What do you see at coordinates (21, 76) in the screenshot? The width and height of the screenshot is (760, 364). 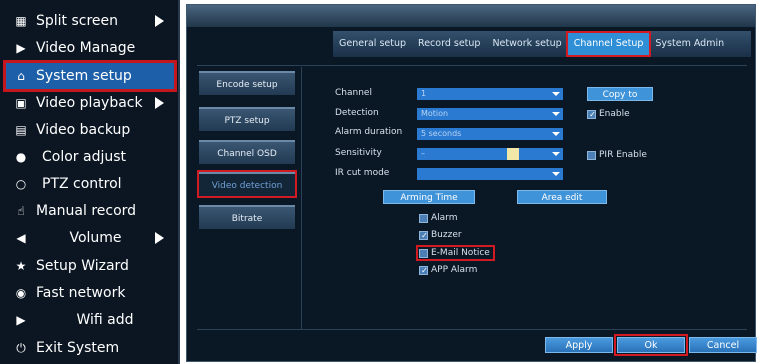 I see `home-icon: ⌂` at bounding box center [21, 76].